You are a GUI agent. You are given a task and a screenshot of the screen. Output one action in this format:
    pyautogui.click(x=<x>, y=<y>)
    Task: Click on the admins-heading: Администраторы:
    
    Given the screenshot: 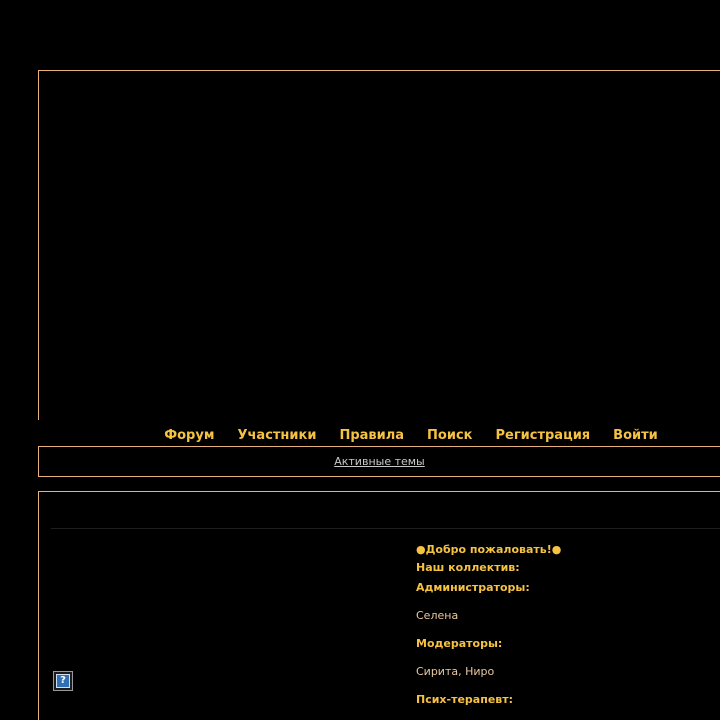 What is the action you would take?
    pyautogui.click(x=473, y=587)
    